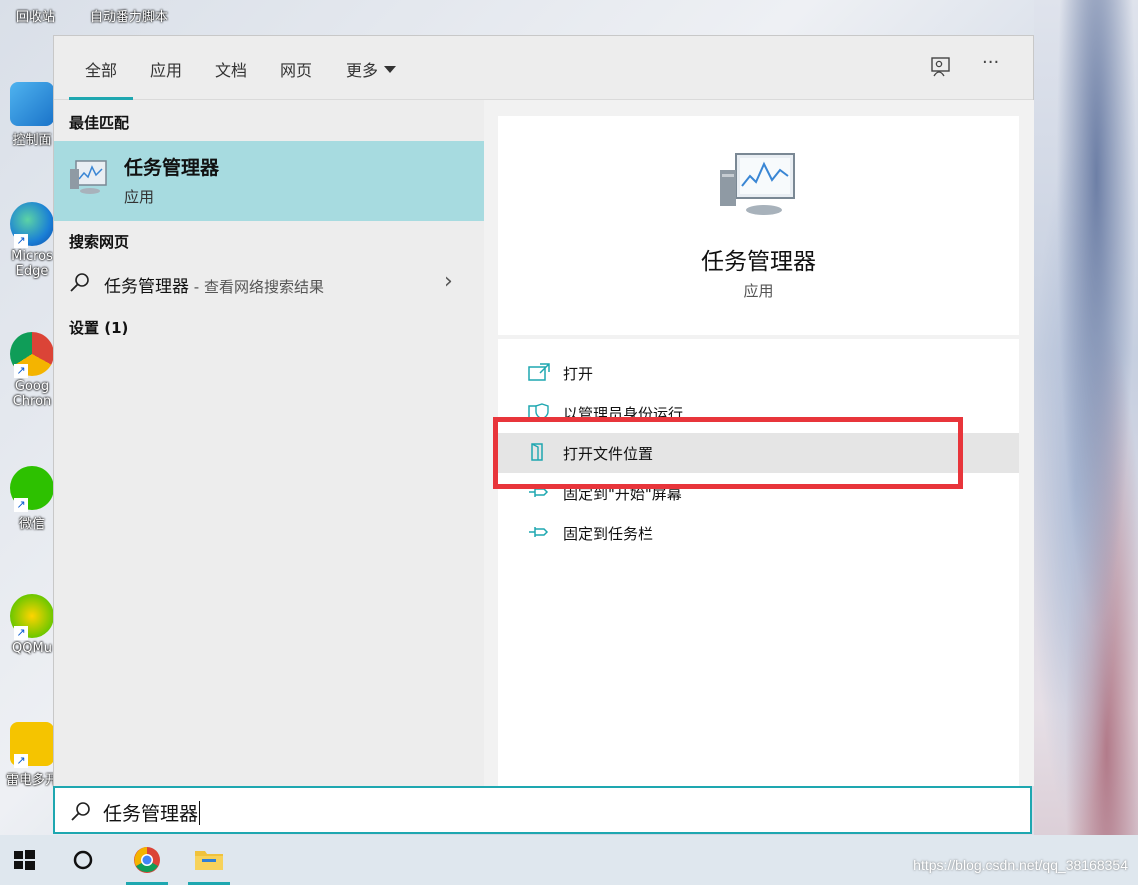 The height and width of the screenshot is (885, 1138). Describe the element at coordinates (101, 79) in the screenshot. I see `tab-all: 全部` at that location.